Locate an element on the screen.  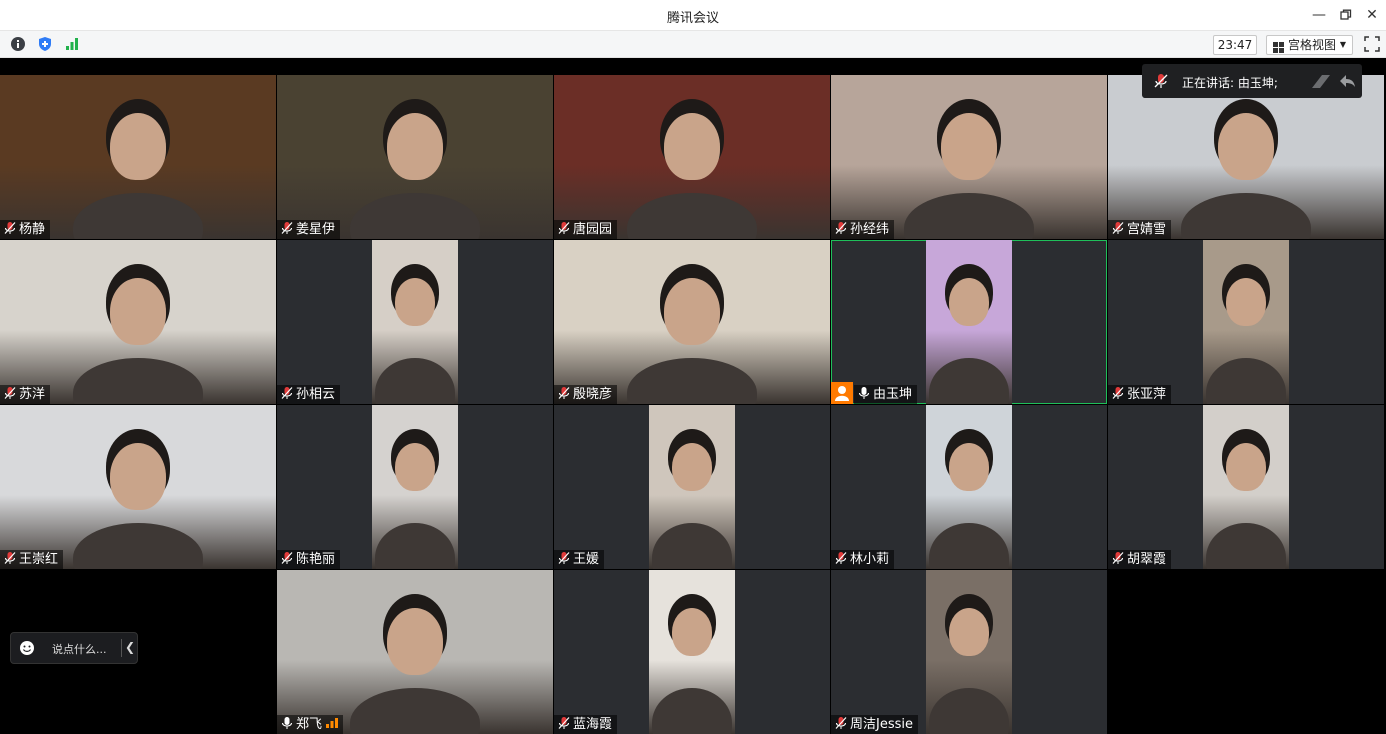
participant-tile: 陈艳丽 is located at coordinates (415, 487).